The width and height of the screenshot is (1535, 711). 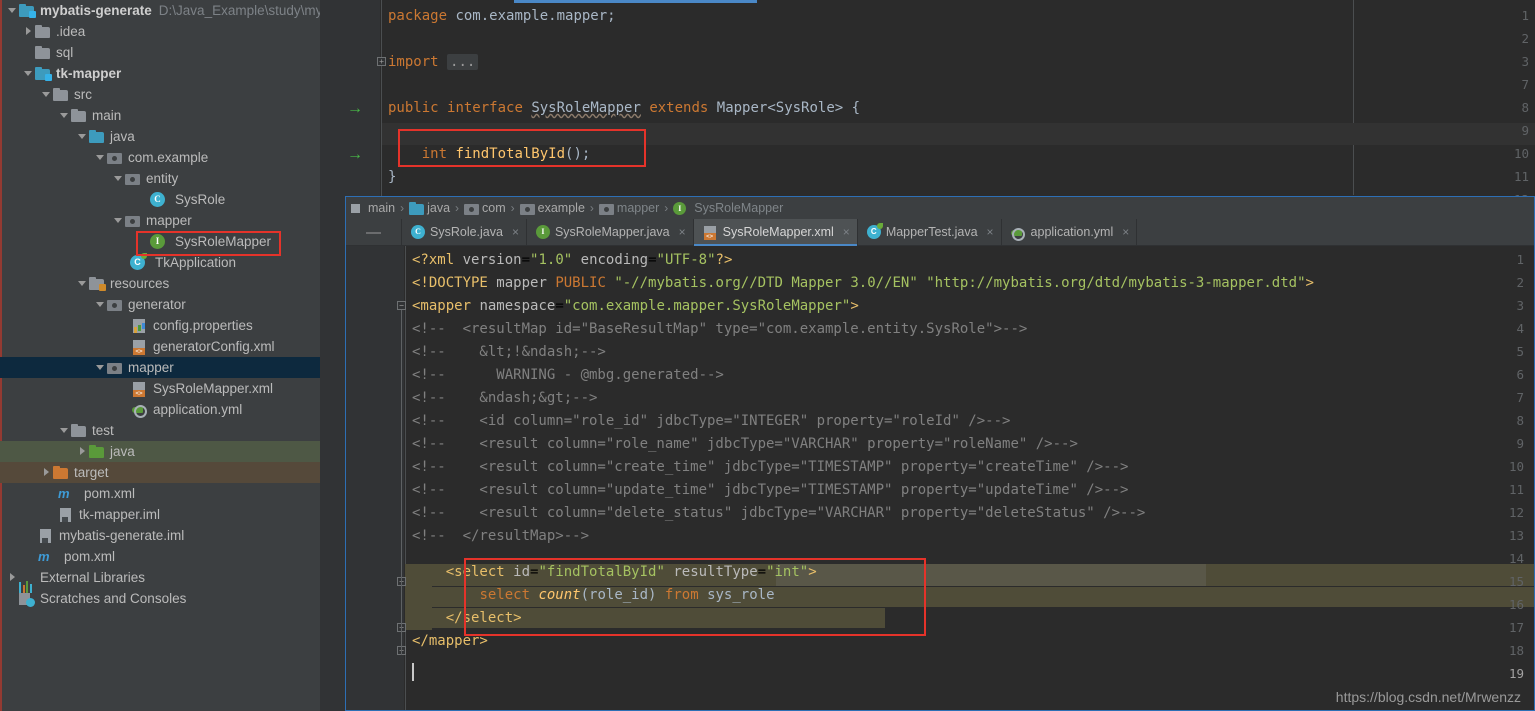 I want to click on xml-code-line: <?xml version="1.0" encoding="UTF-8"?>, so click(x=572, y=260).